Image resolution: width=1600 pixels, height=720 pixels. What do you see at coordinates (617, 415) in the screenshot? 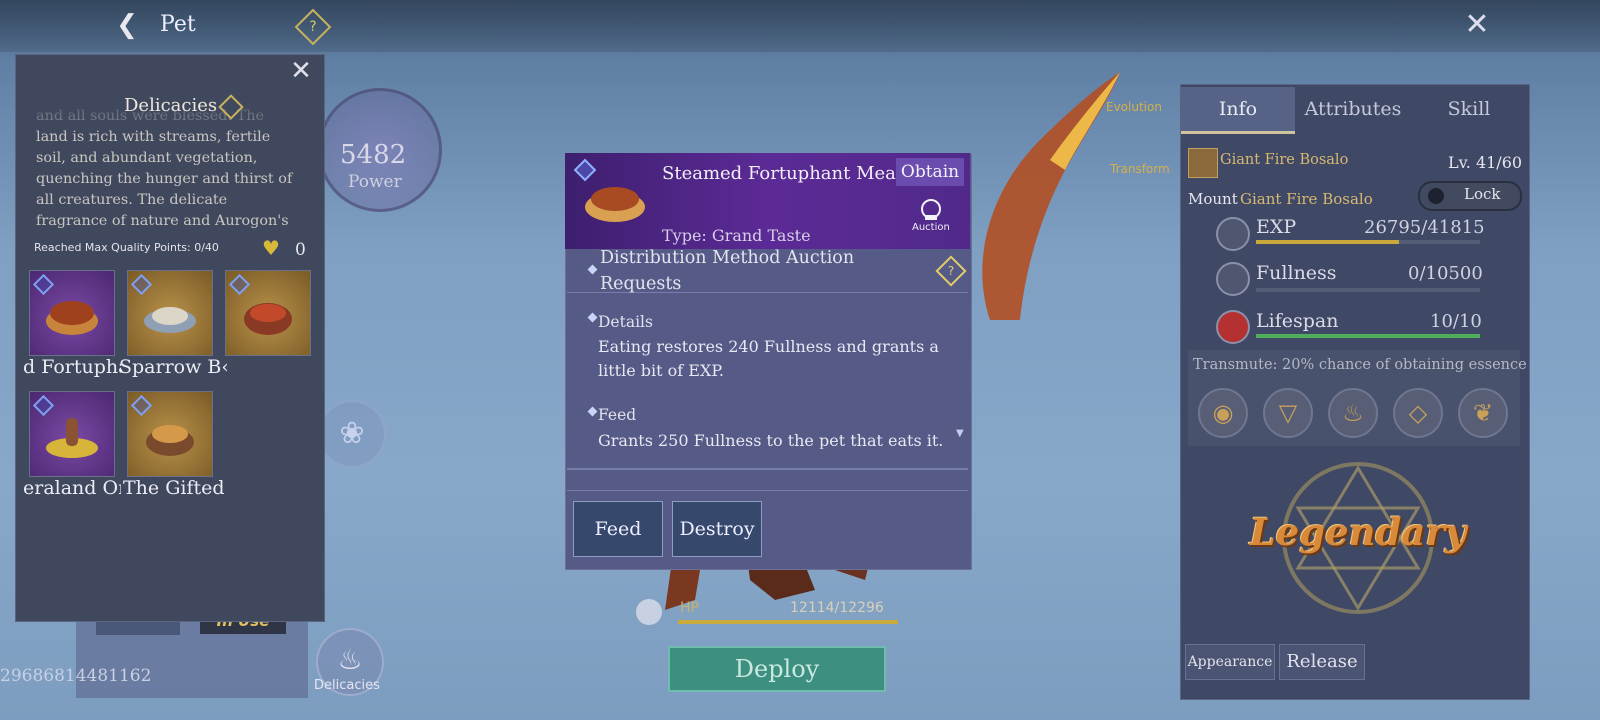
I see `feed-heading: Feed` at bounding box center [617, 415].